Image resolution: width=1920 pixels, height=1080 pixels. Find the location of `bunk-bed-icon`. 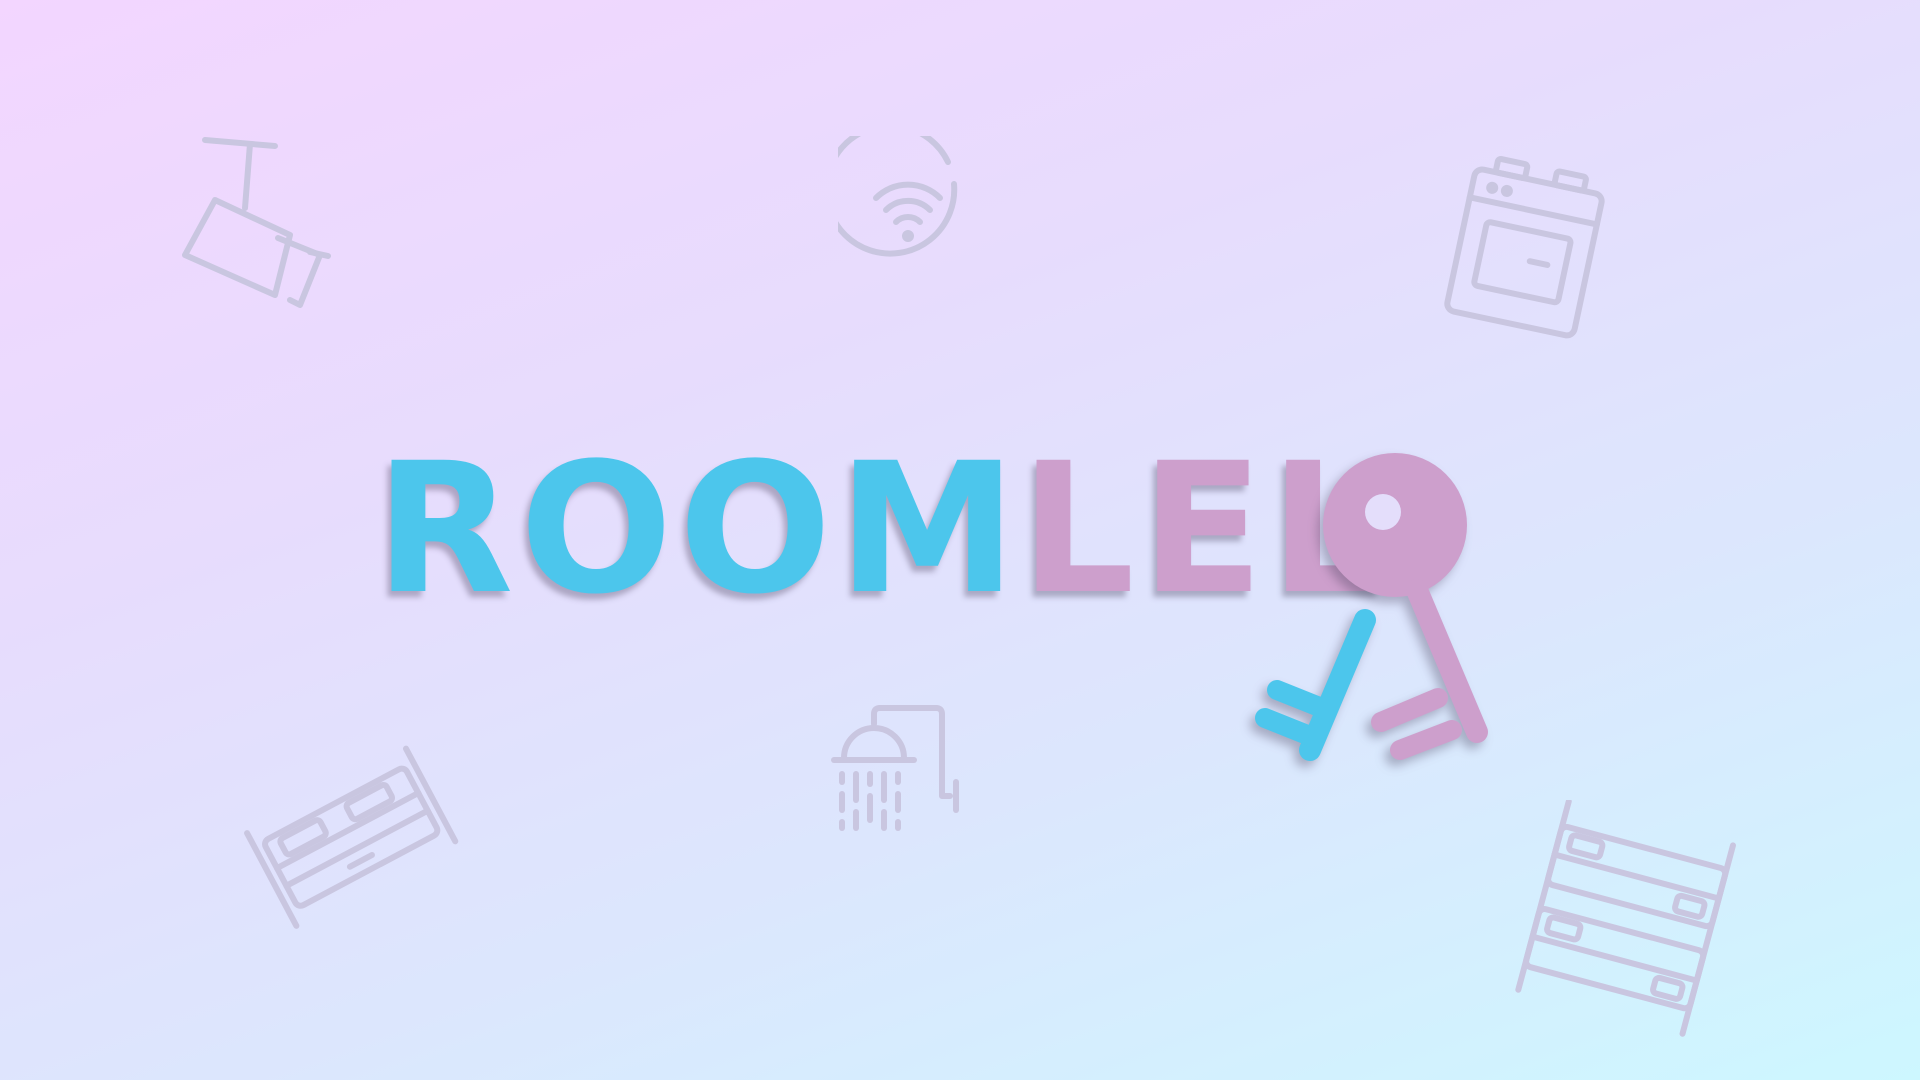

bunk-bed-icon is located at coordinates (1625, 920).